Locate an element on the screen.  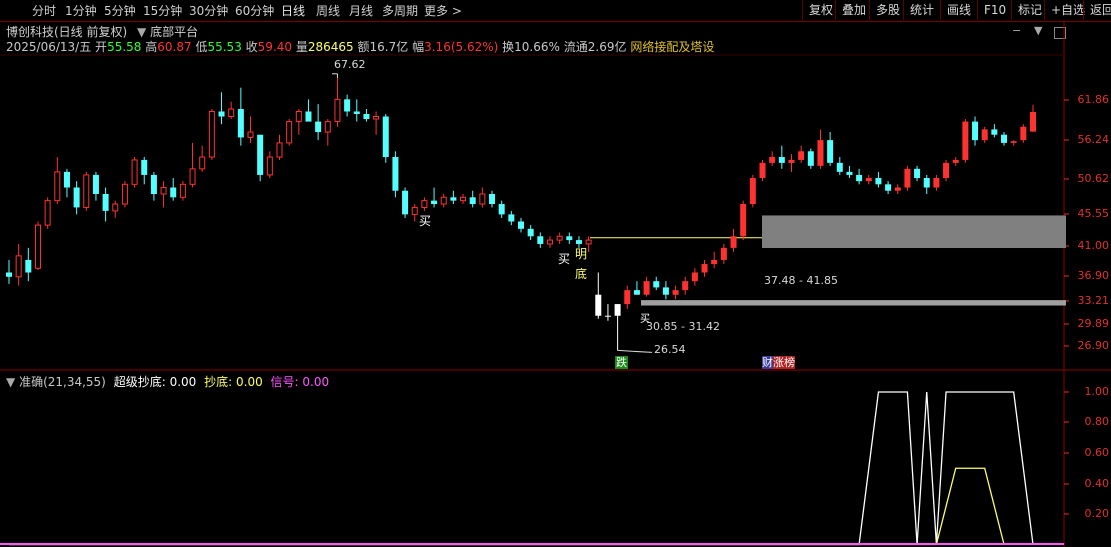
buy-signal-1: 买 is located at coordinates (425, 221).